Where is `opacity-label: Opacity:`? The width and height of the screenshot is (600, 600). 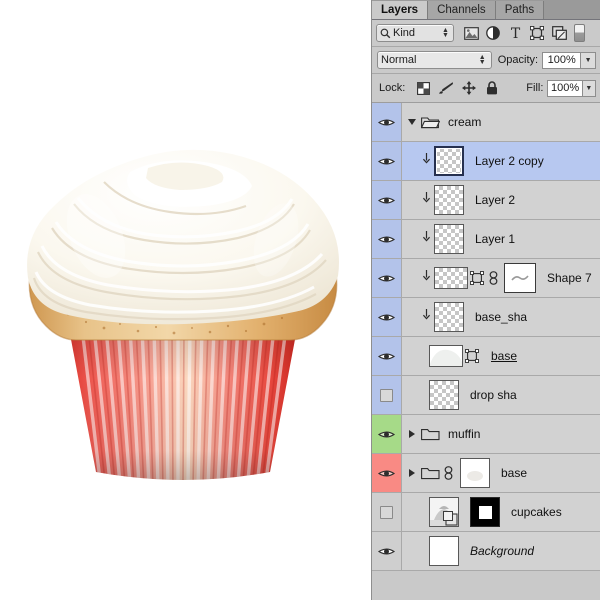 opacity-label: Opacity: is located at coordinates (518, 60).